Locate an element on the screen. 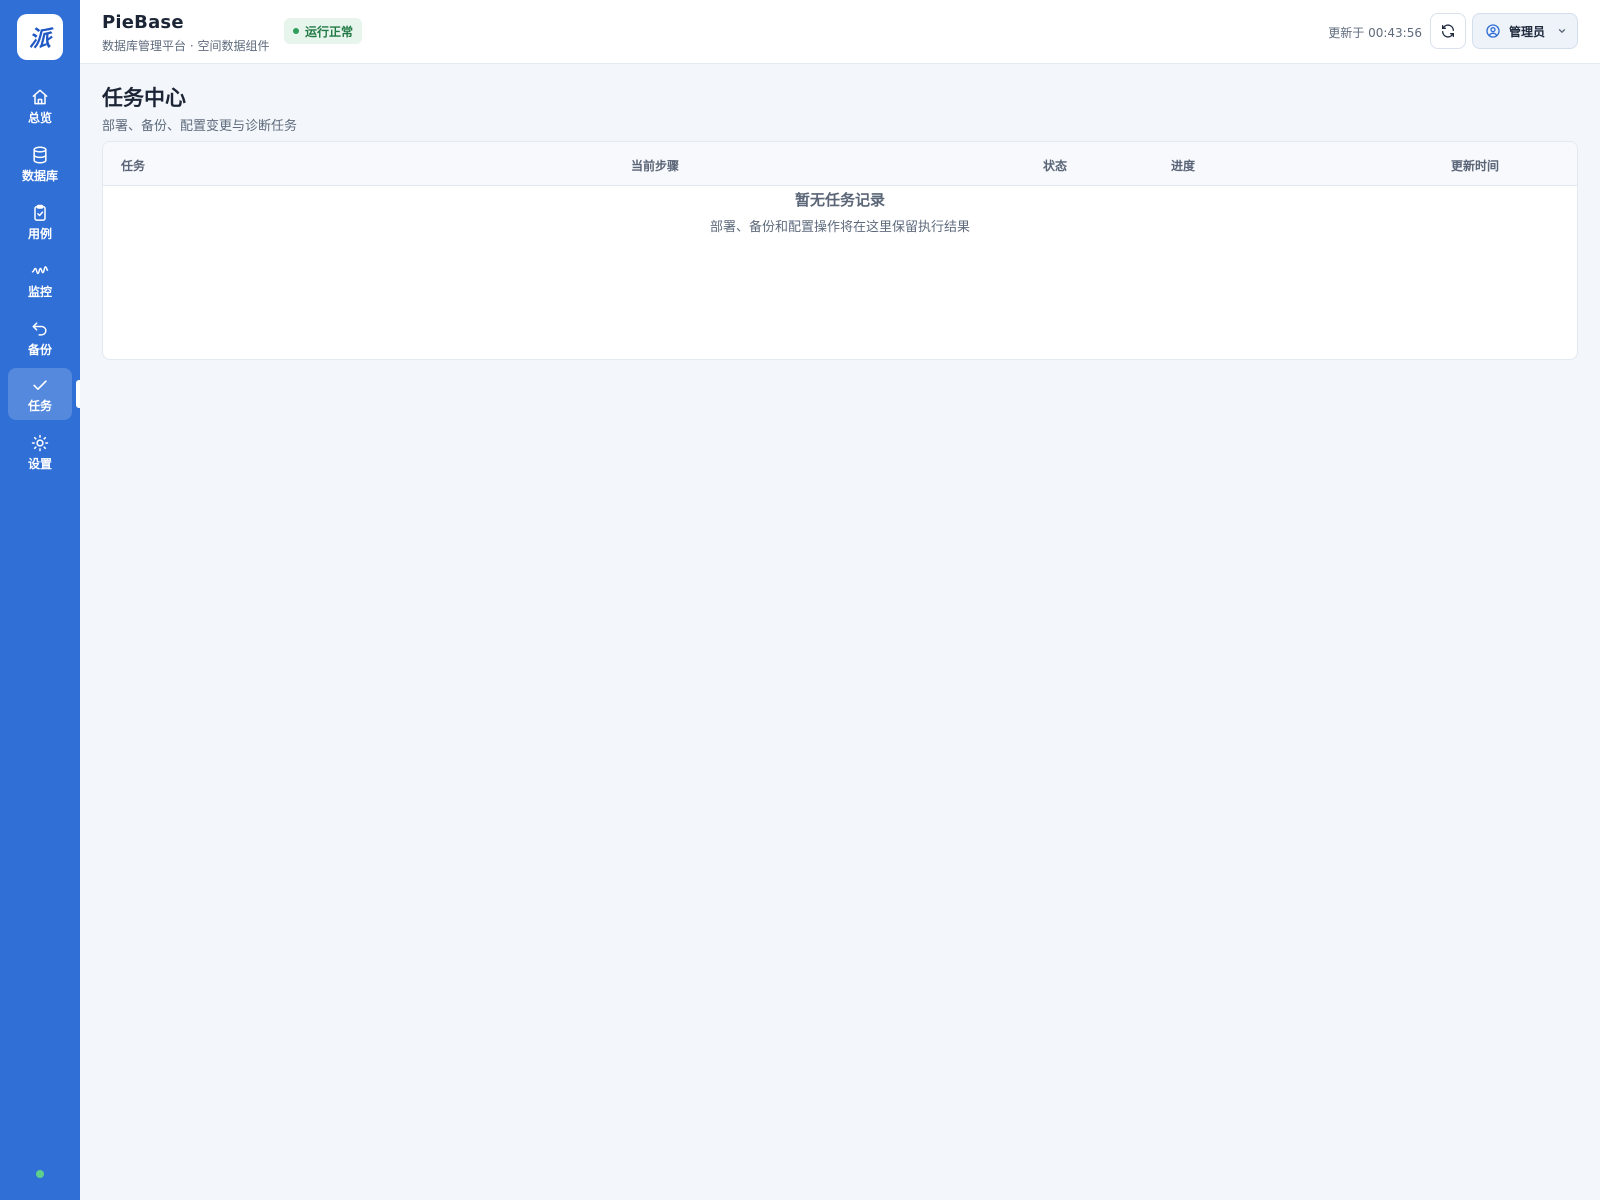 The width and height of the screenshot is (1600, 1200). sidebar-item-label: 备份 is located at coordinates (39, 350).